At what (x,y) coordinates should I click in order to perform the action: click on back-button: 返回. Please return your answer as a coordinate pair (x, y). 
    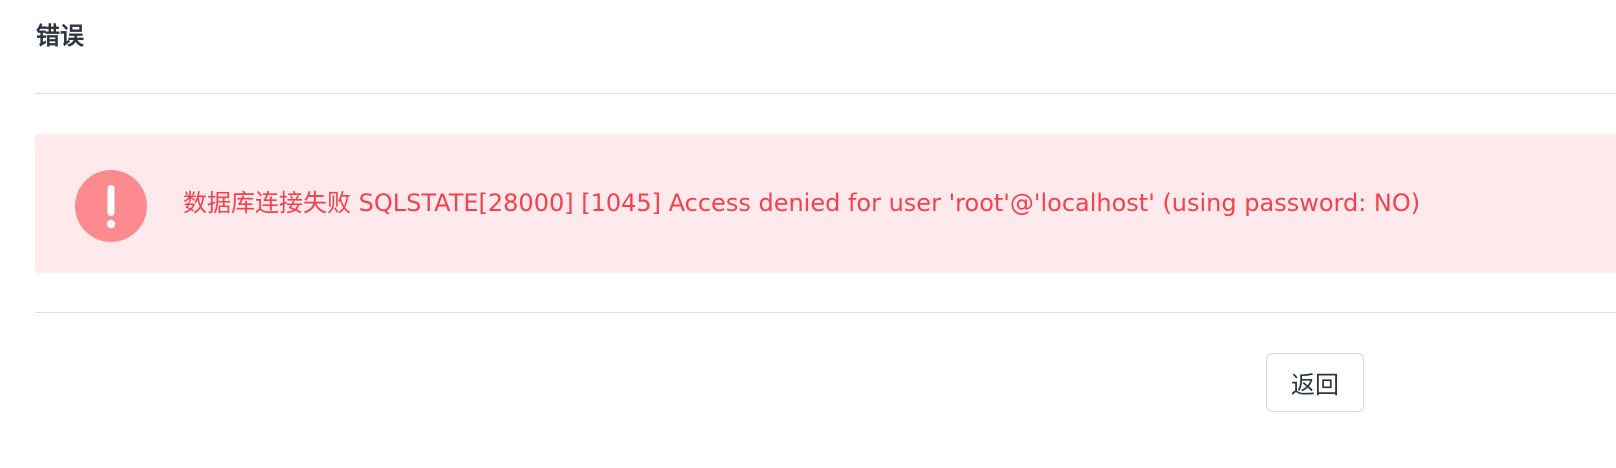
    Looking at the image, I should click on (1315, 382).